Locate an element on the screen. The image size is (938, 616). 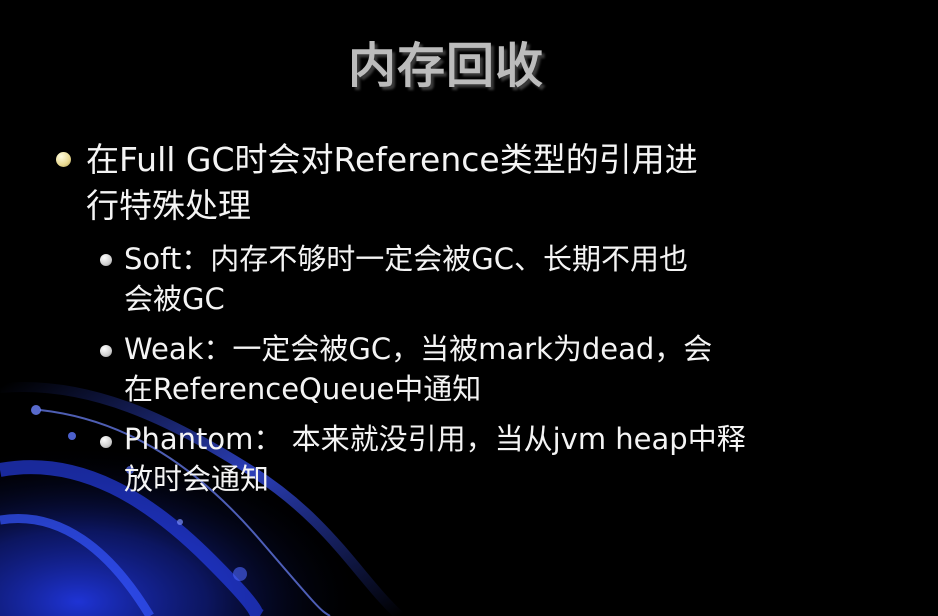
sub-point-soft-line-2: 会被GC is located at coordinates (174, 299).